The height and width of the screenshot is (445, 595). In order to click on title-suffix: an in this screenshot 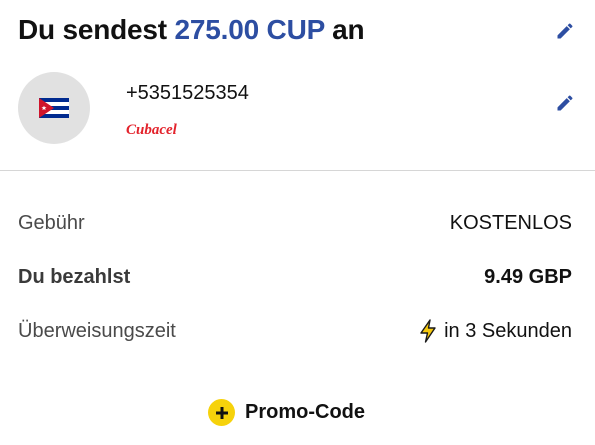, I will do `click(348, 29)`.